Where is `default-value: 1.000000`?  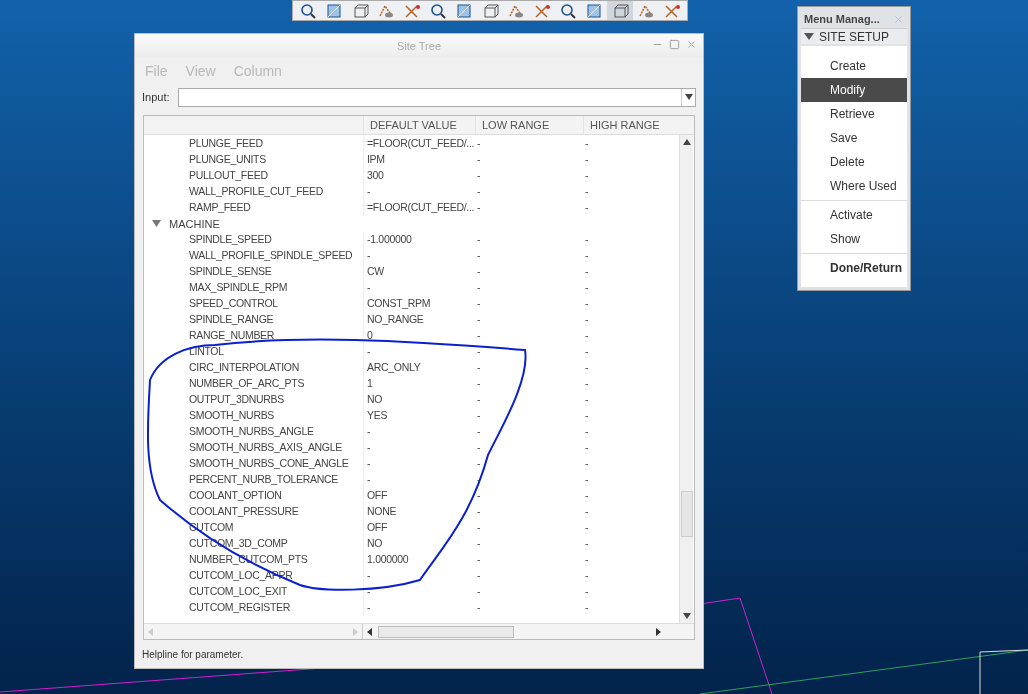 default-value: 1.000000 is located at coordinates (388, 560).